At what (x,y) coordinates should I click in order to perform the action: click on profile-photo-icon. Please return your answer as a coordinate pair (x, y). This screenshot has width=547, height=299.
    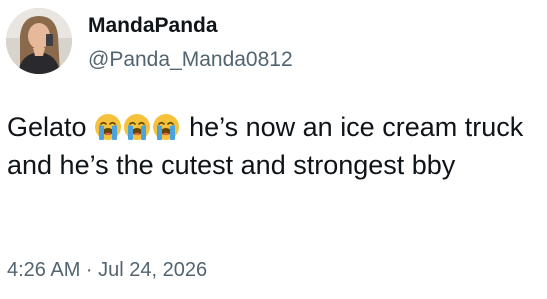
    Looking at the image, I should click on (39, 41).